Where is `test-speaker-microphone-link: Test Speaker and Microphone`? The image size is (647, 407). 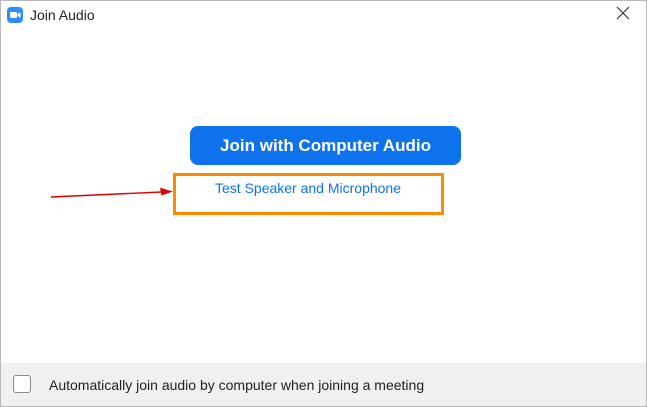 test-speaker-microphone-link: Test Speaker and Microphone is located at coordinates (308, 188).